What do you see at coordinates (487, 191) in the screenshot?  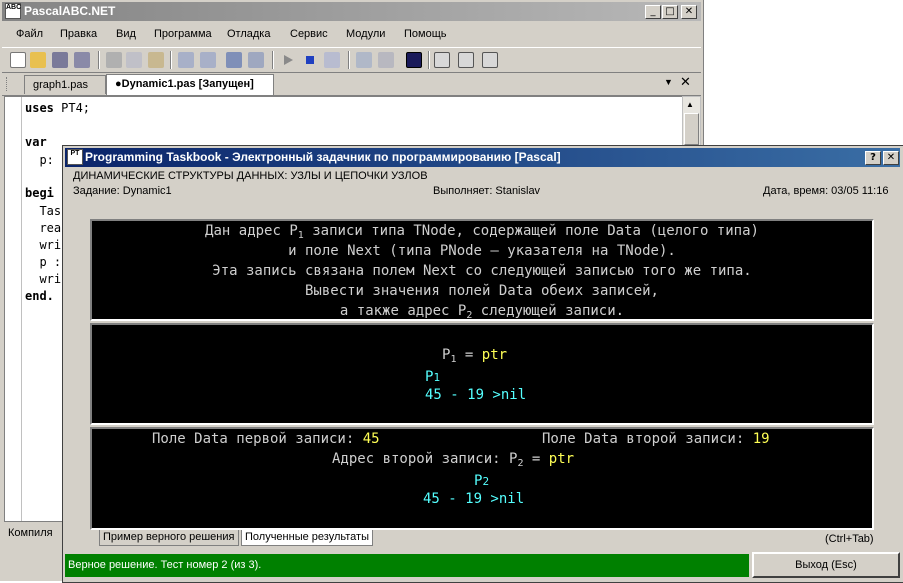 I see `performer-name: Выполняет: Stanislav` at bounding box center [487, 191].